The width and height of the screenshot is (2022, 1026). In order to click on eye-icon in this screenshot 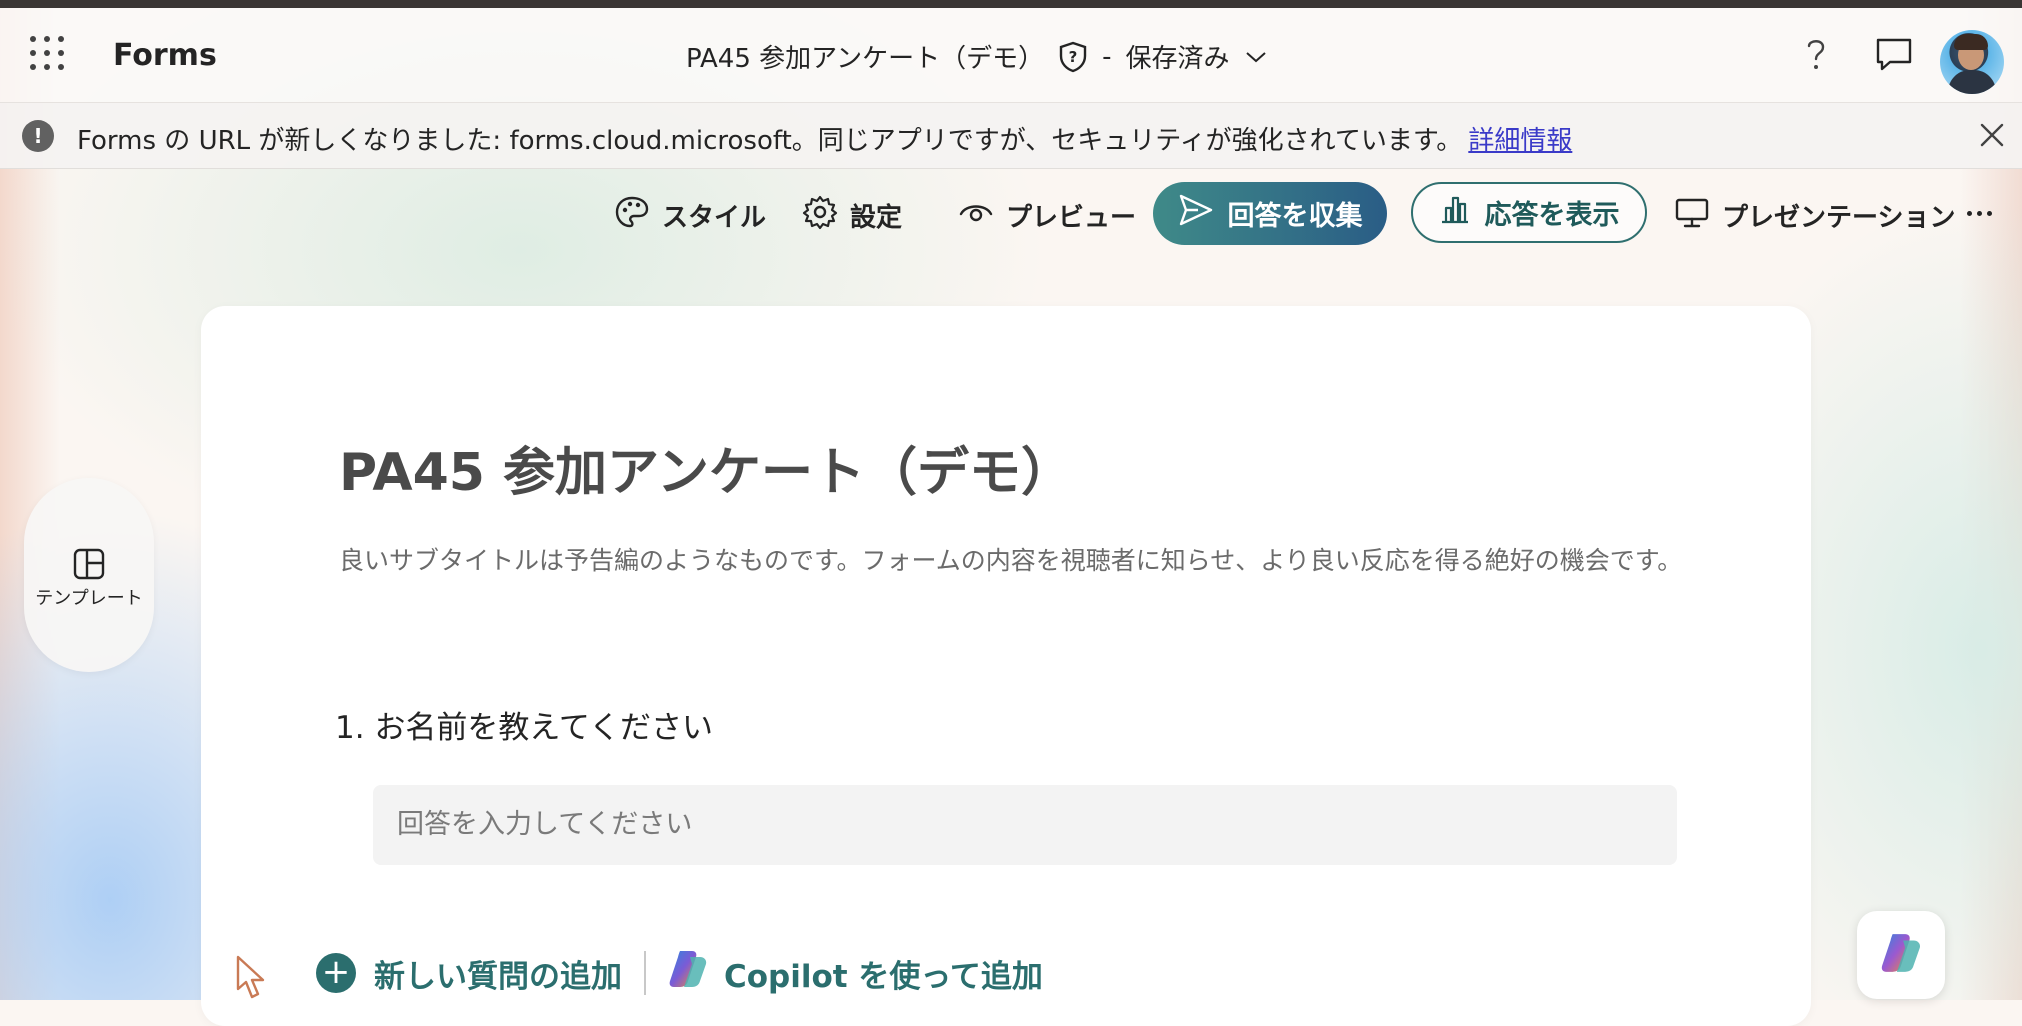, I will do `click(976, 215)`.